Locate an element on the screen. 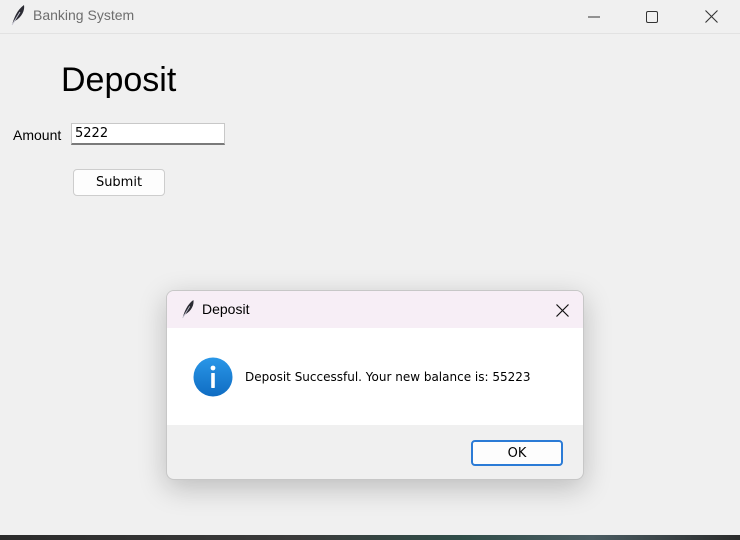 This screenshot has height=540, width=740. maximize-button is located at coordinates (652, 16).